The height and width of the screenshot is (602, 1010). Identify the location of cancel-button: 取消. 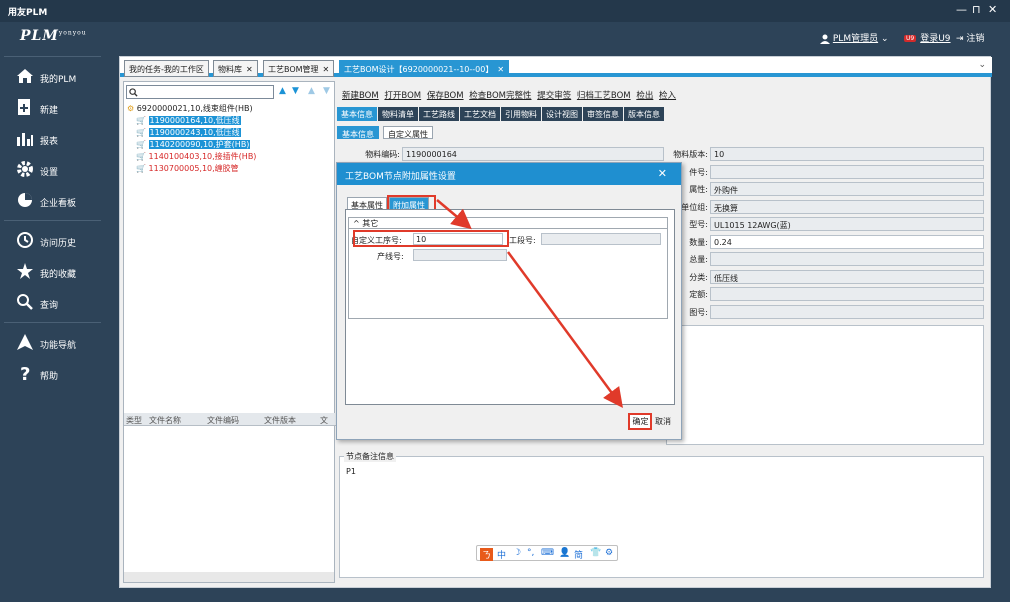
(663, 421).